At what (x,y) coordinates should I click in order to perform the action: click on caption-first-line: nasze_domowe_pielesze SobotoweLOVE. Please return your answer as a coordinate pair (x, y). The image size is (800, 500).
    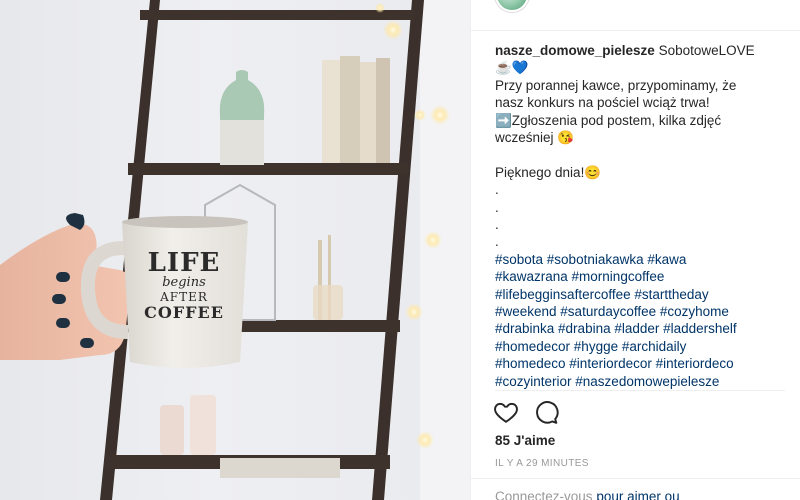
    Looking at the image, I should click on (640, 50).